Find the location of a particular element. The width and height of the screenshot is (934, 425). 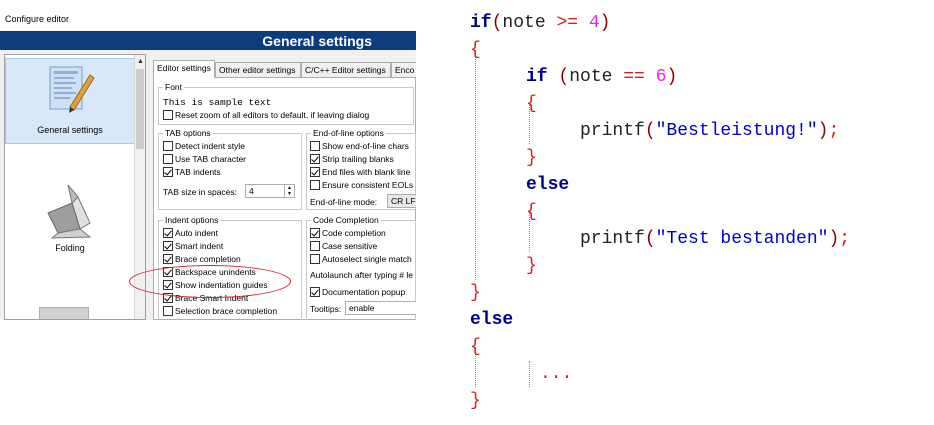

operator: == is located at coordinates (634, 77).